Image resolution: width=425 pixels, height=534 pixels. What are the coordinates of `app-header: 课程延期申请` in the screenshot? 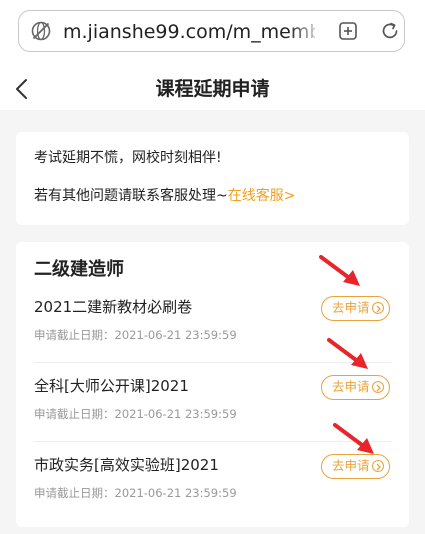 It's located at (212, 89).